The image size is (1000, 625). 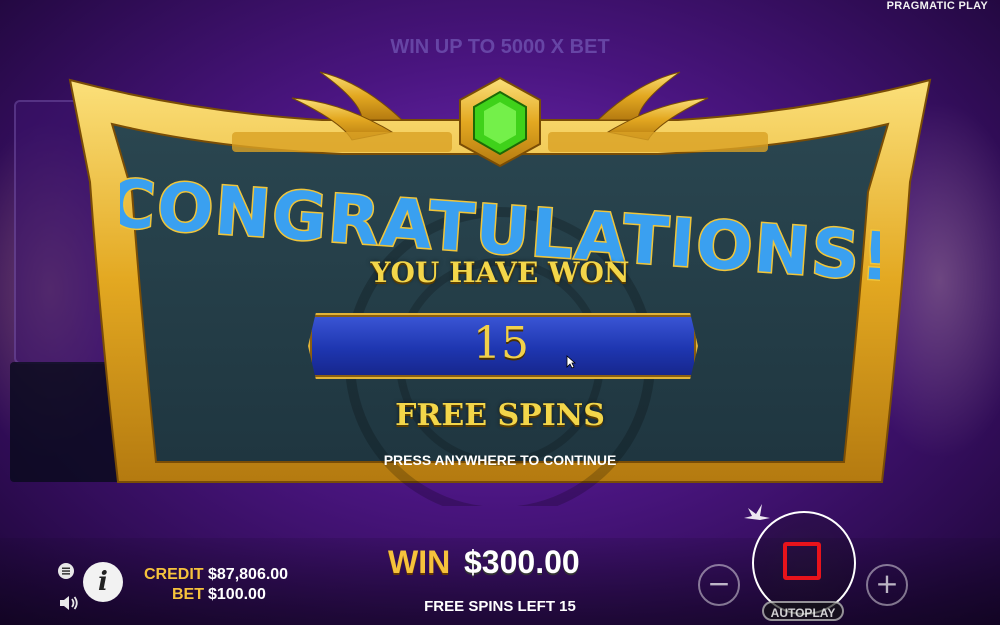 I want to click on sparkle-icon, so click(x=757, y=512).